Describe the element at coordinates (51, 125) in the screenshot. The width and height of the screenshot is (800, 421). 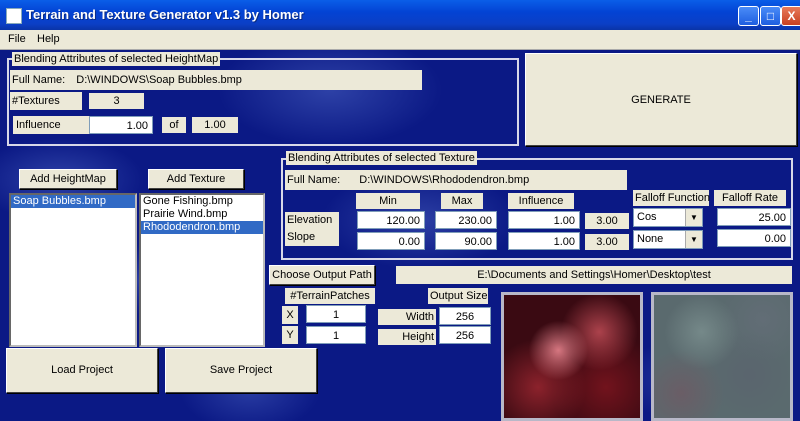
I see `influence-label: Influence` at that location.